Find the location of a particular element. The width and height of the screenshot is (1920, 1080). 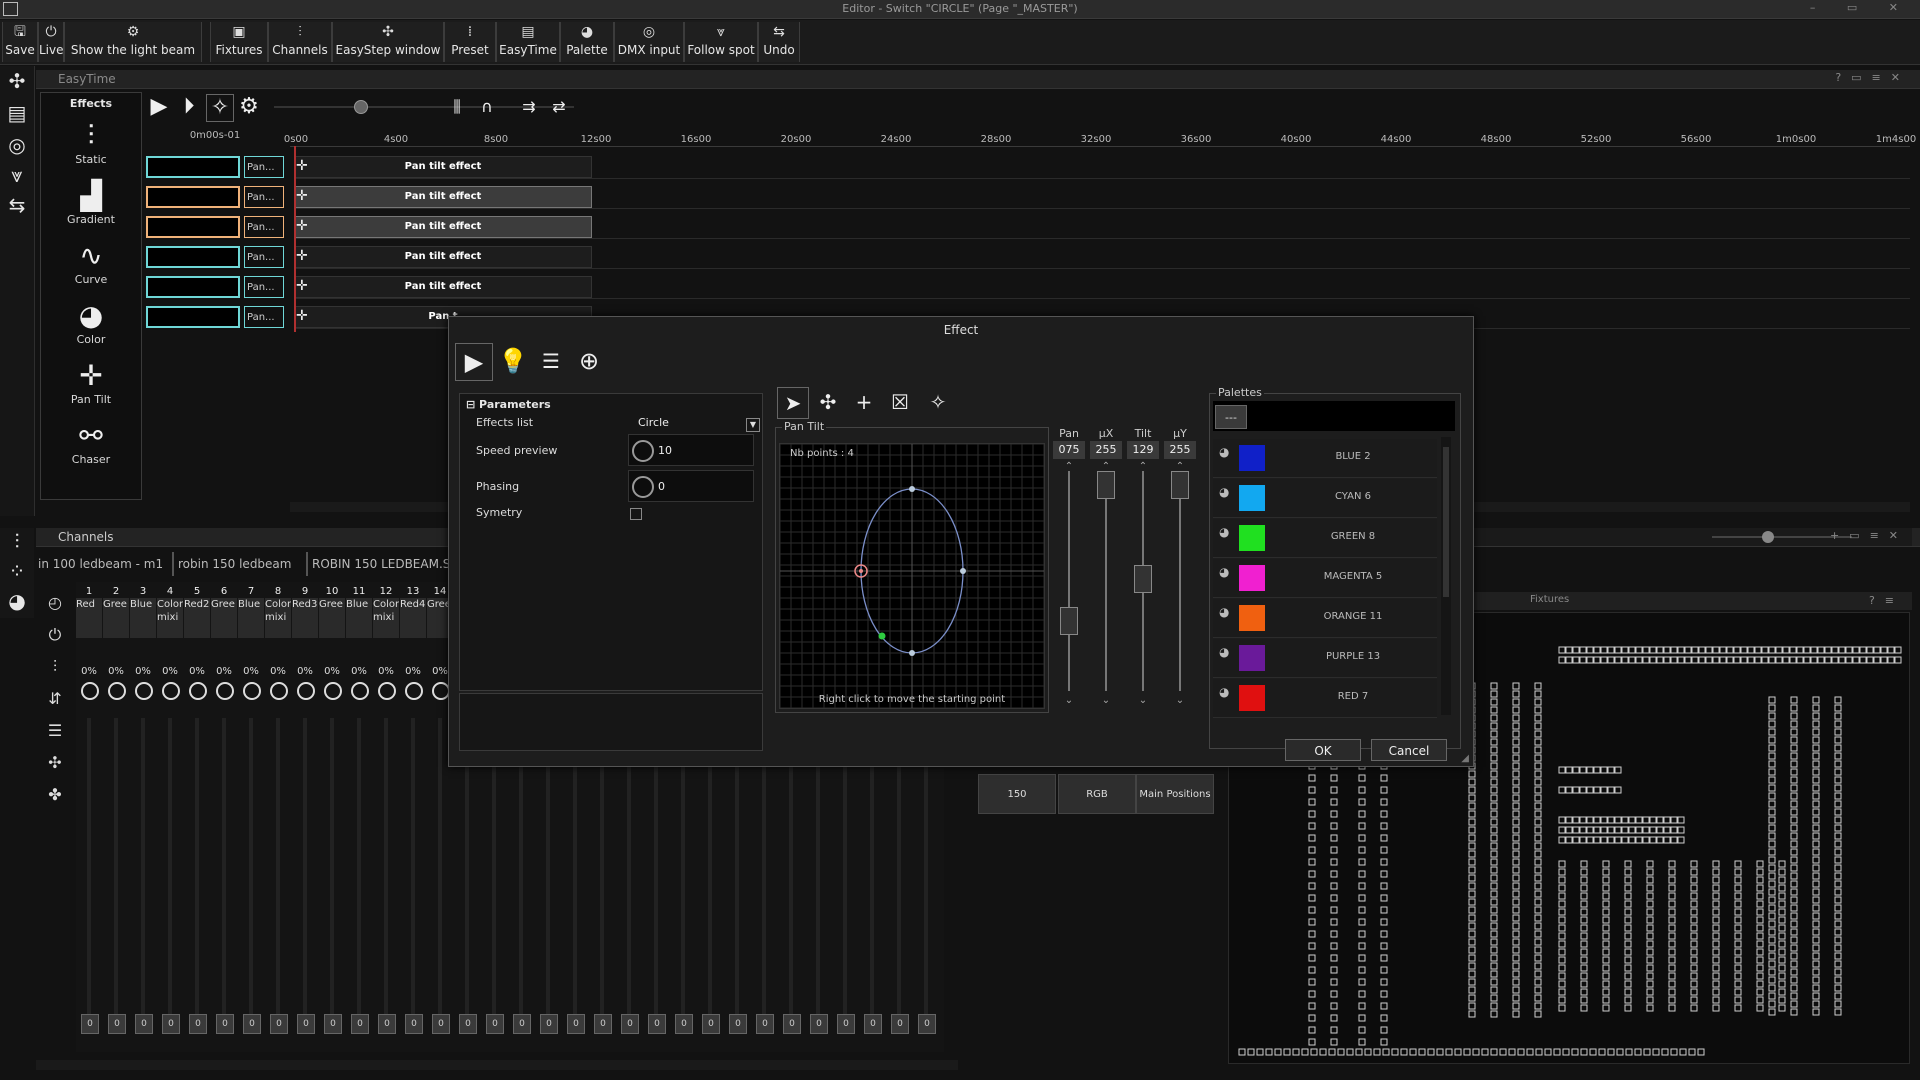

easystep-window-button: ✣ EasyStep window is located at coordinates (388, 42).